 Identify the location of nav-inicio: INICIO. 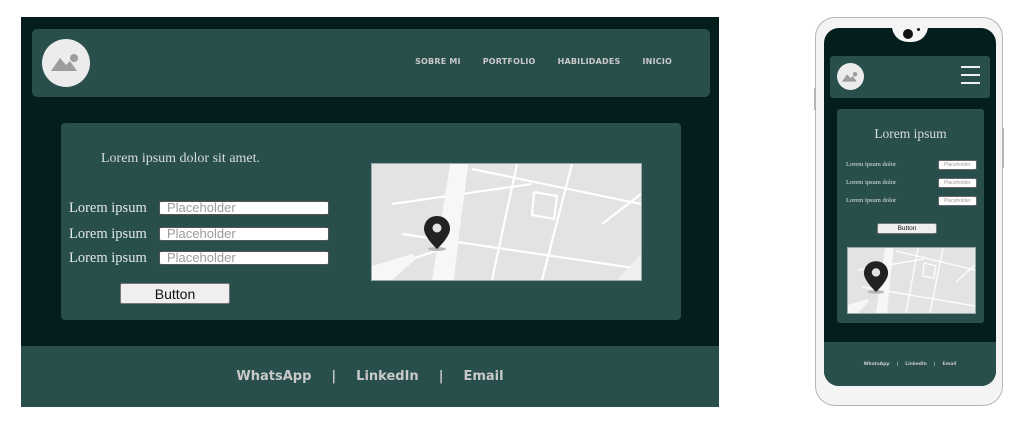
(658, 61).